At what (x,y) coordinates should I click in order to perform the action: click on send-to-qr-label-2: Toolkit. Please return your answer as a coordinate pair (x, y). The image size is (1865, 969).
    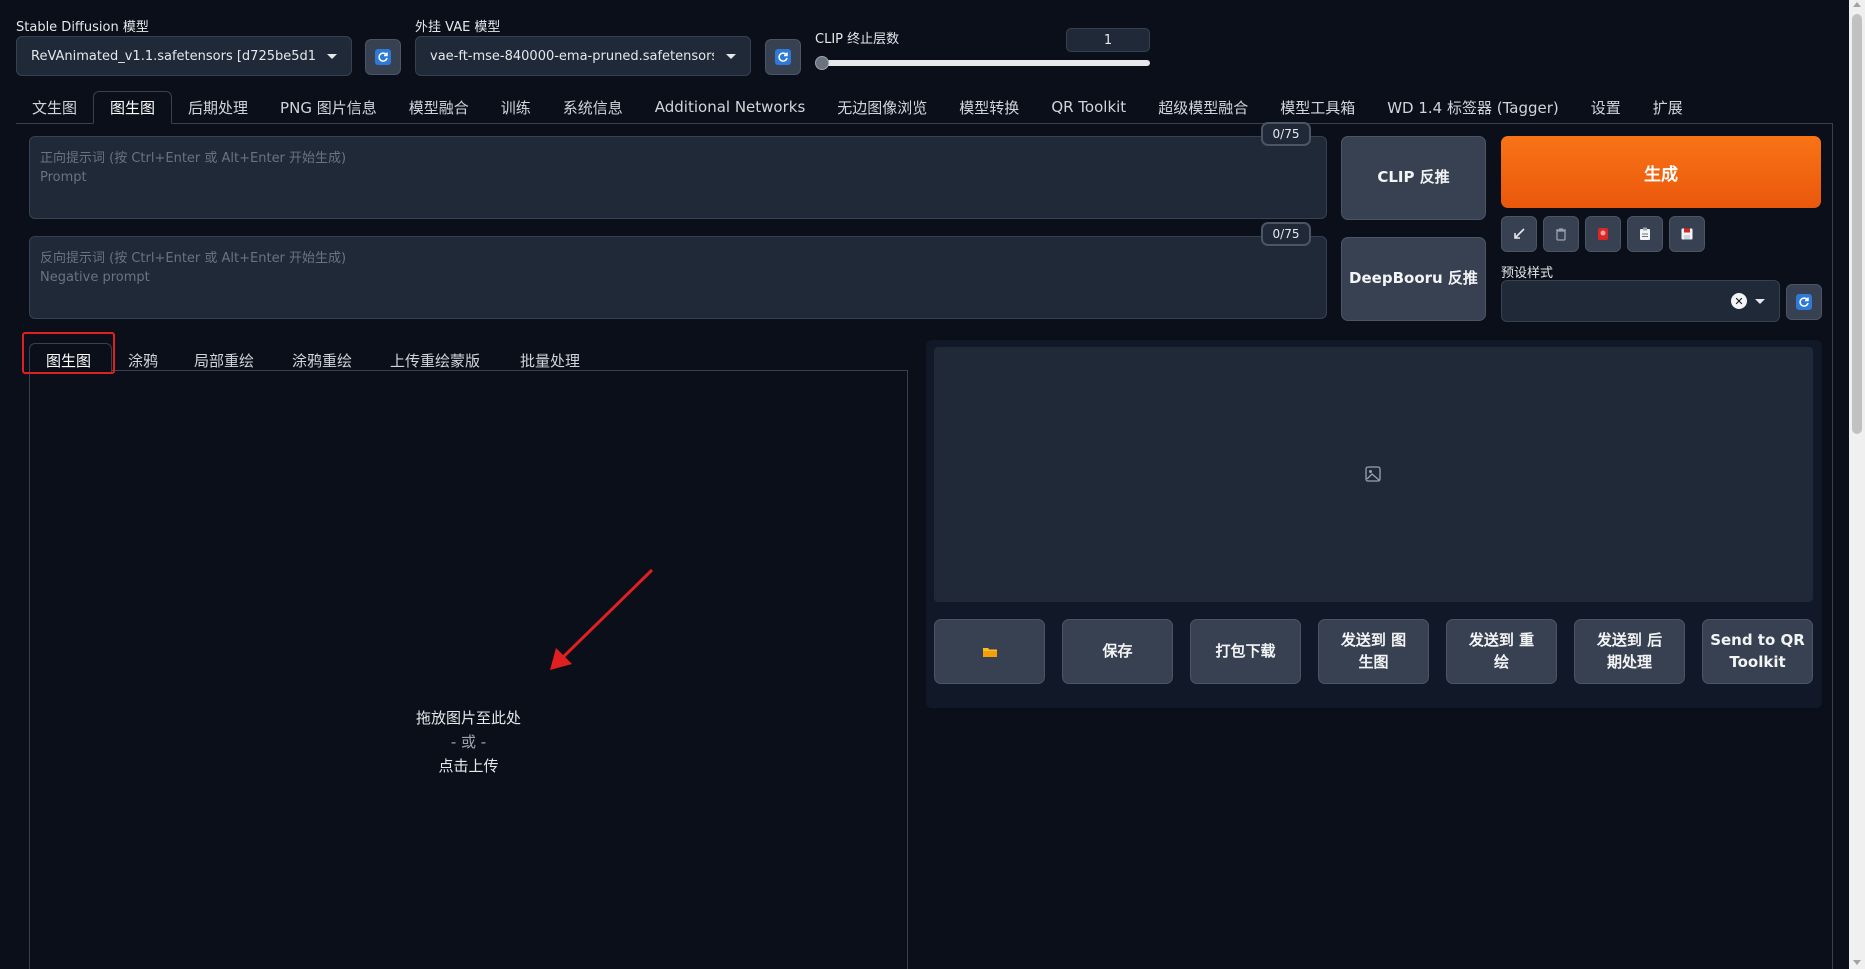
    Looking at the image, I should click on (1757, 661).